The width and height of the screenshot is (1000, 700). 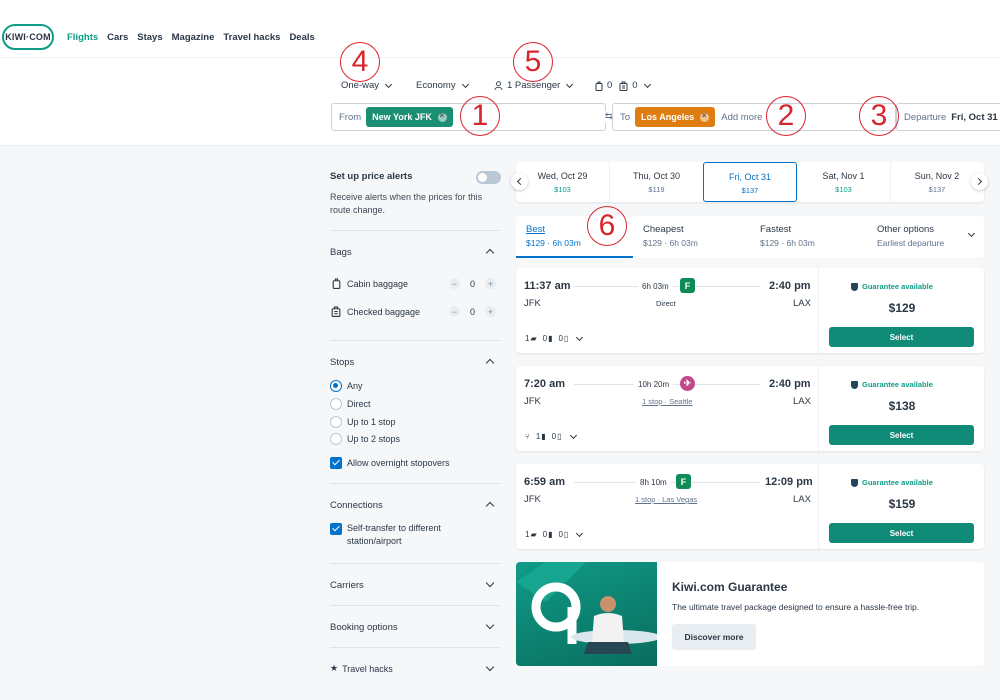 What do you see at coordinates (776, 229) in the screenshot?
I see `tab-title: Fastest` at bounding box center [776, 229].